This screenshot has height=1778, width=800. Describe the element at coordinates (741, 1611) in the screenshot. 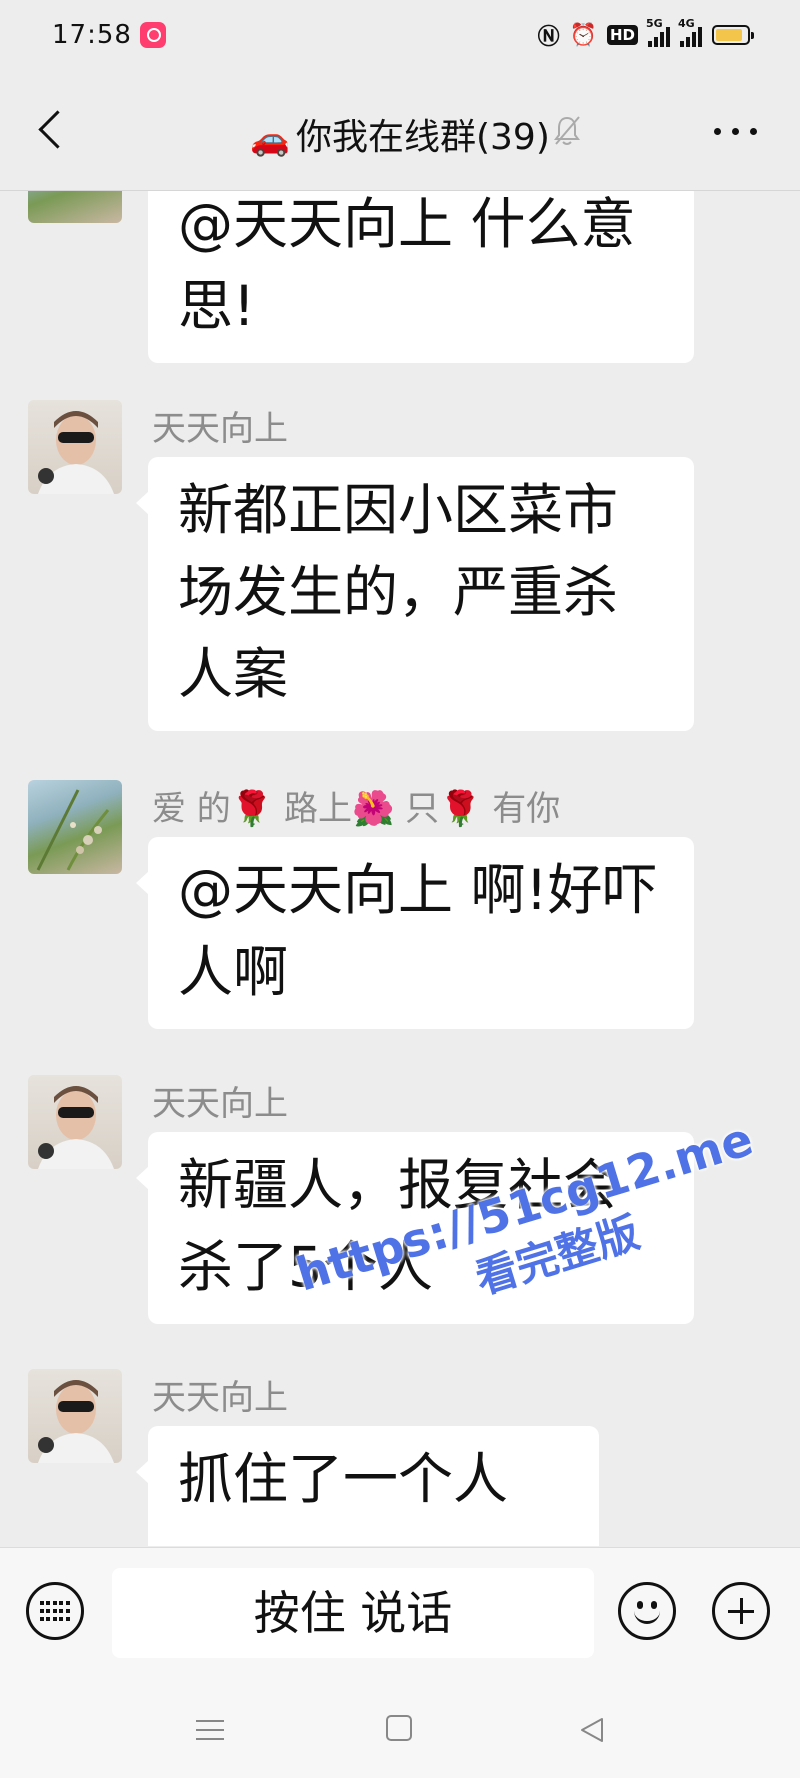

I see `more-actions-button` at that location.